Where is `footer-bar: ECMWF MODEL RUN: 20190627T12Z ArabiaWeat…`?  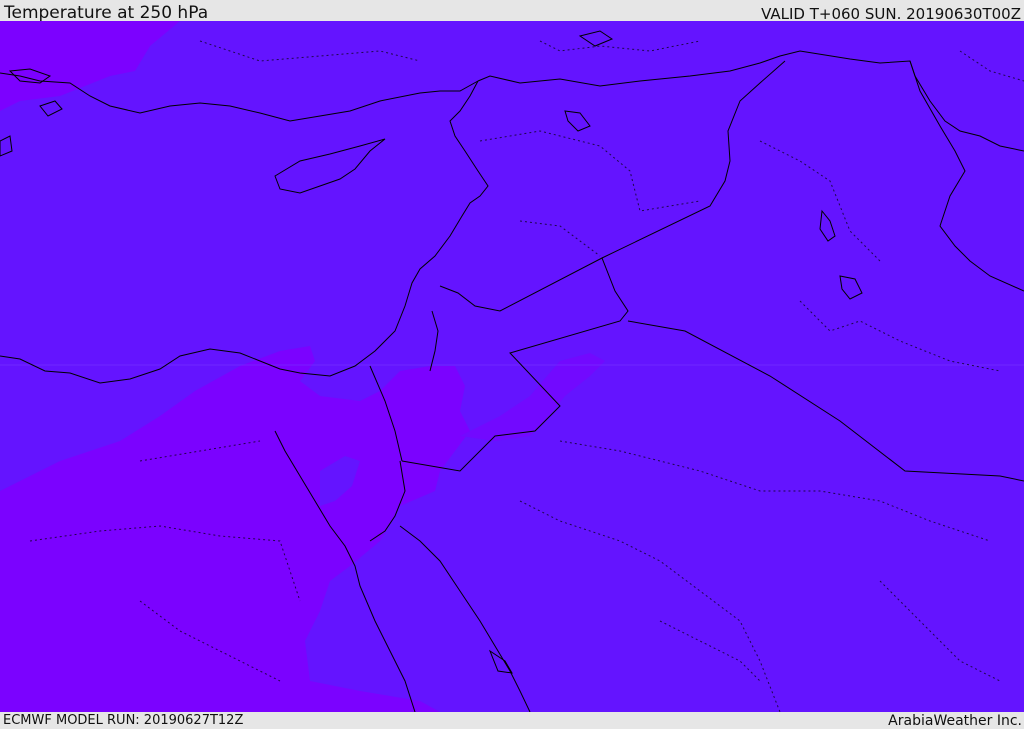
footer-bar: ECMWF MODEL RUN: 20190627T12Z ArabiaWeat… is located at coordinates (512, 720).